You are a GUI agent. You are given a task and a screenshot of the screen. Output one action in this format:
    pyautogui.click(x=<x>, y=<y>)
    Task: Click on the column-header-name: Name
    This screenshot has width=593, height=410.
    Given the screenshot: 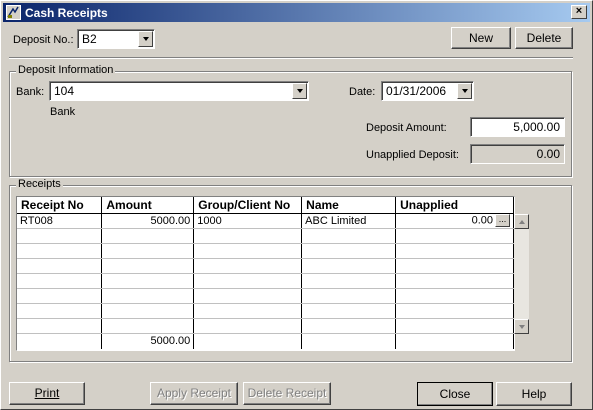 What is the action you would take?
    pyautogui.click(x=349, y=205)
    